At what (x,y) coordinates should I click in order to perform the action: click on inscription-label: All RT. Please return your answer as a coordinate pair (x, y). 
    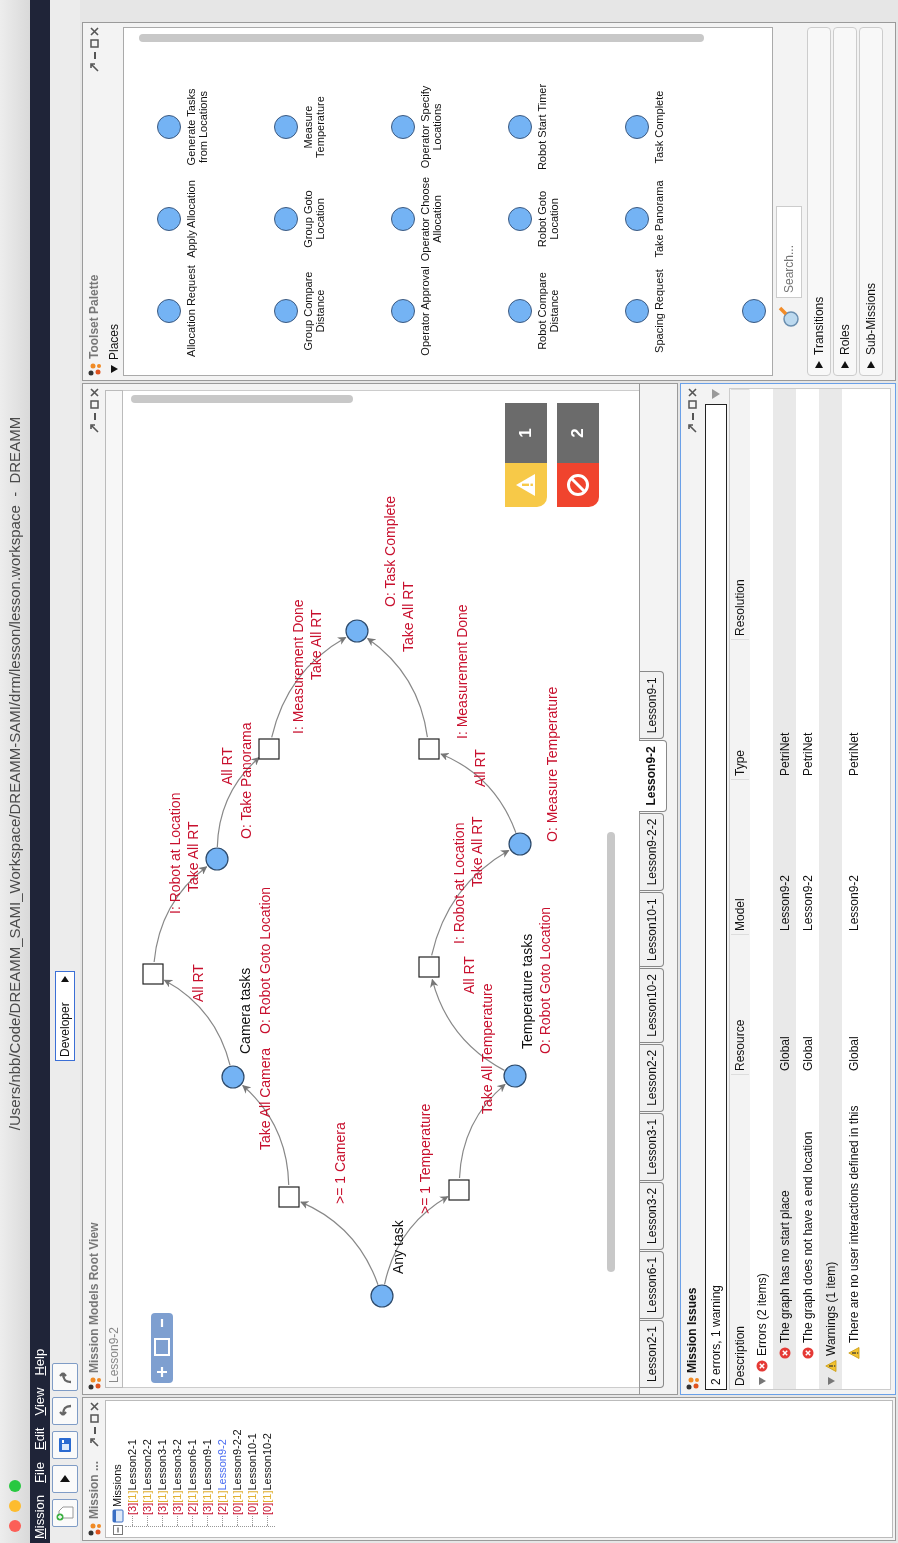
    Looking at the image, I should click on (198, 983).